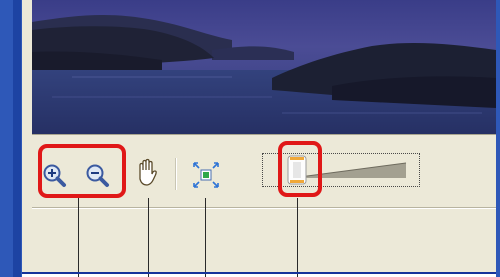 This screenshot has width=500, height=277. I want to click on window-frame-left, so click(11, 138).